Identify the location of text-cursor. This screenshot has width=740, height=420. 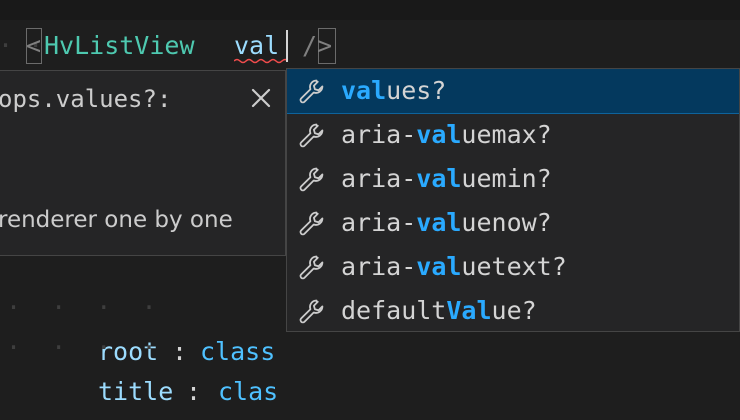
(287, 46).